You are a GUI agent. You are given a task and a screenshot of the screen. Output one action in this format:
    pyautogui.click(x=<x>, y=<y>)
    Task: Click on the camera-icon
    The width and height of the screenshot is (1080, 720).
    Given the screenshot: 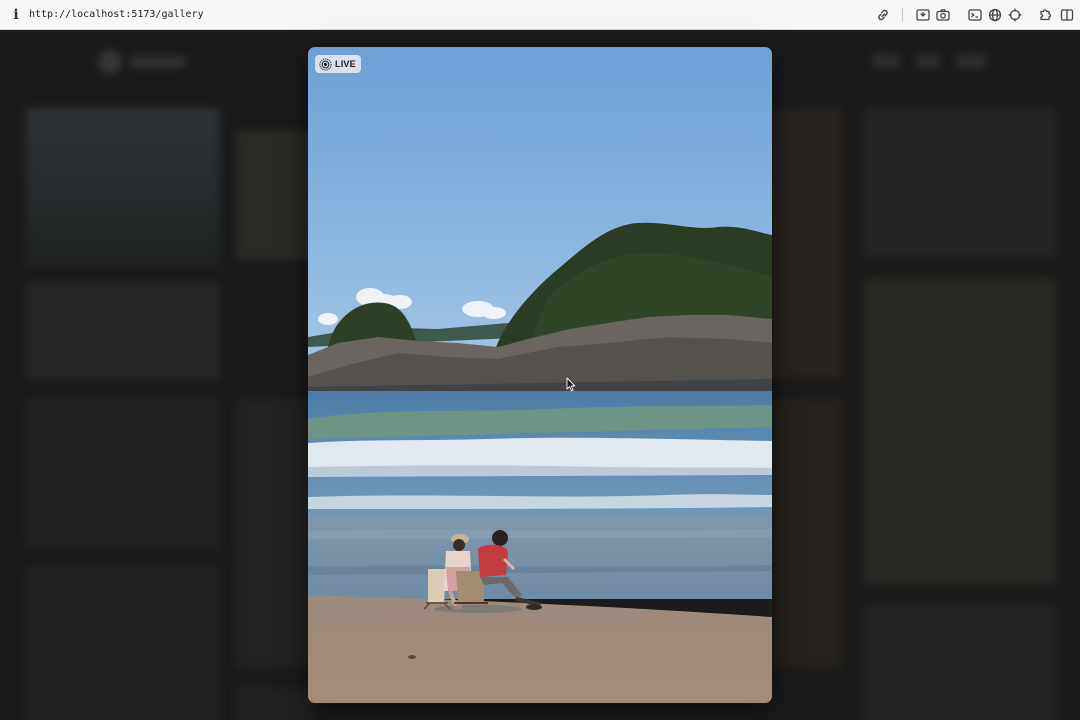 What is the action you would take?
    pyautogui.click(x=943, y=15)
    